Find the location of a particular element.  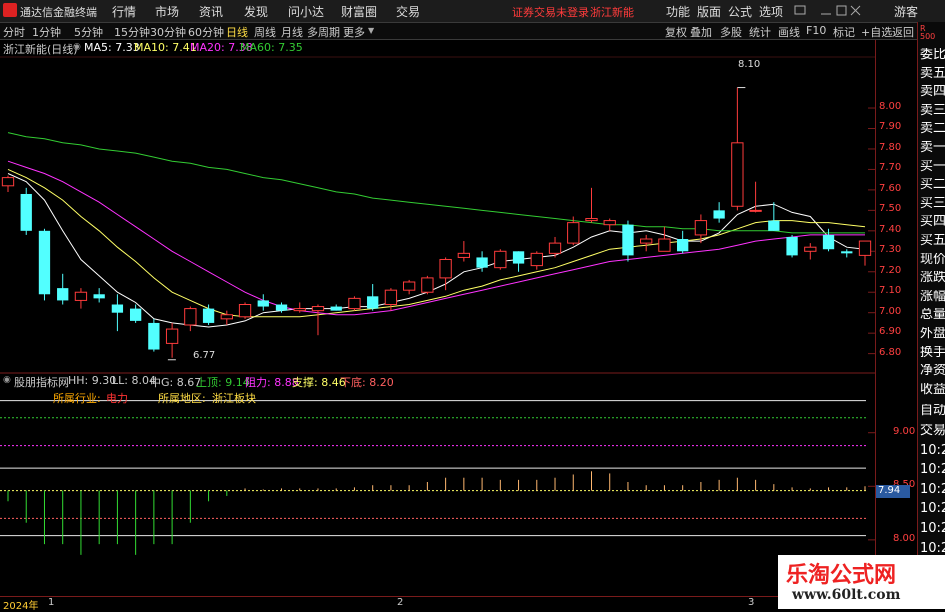

x-year: 2024年 is located at coordinates (21, 606).